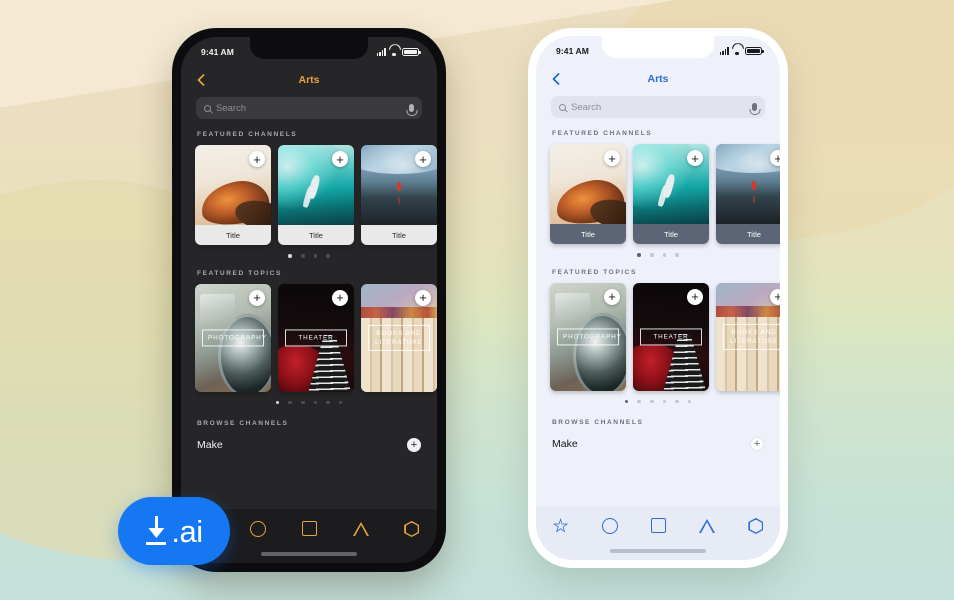 The height and width of the screenshot is (600, 954). What do you see at coordinates (187, 531) in the screenshot?
I see `ai-badge-label: .ai` at bounding box center [187, 531].